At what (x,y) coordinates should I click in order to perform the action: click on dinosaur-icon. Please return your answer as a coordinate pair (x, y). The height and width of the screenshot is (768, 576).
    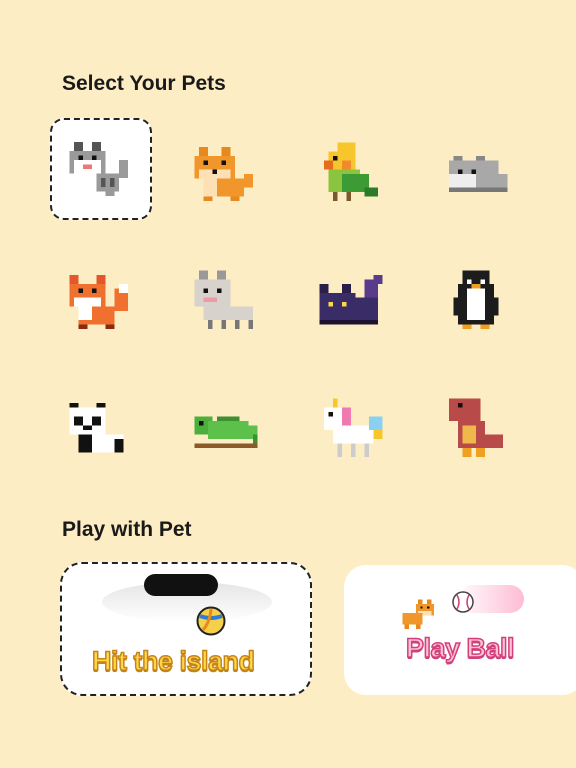
    Looking at the image, I should click on (475, 427).